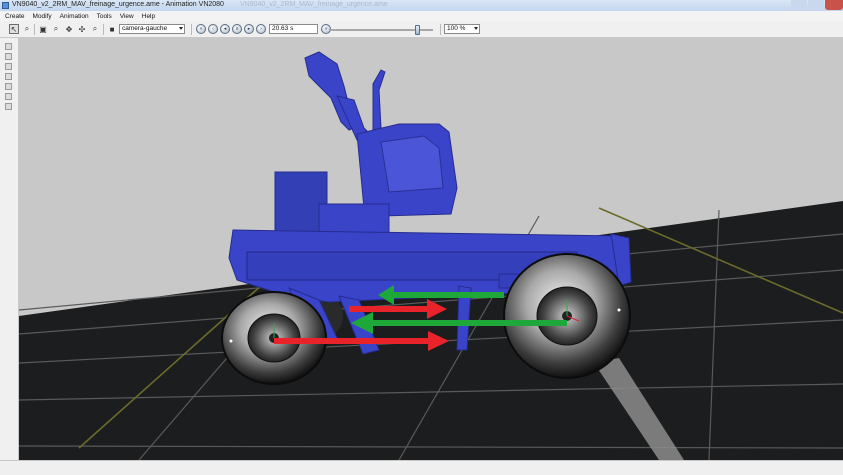  What do you see at coordinates (8, 96) in the screenshot?
I see `view-bottom-icon` at bounding box center [8, 96].